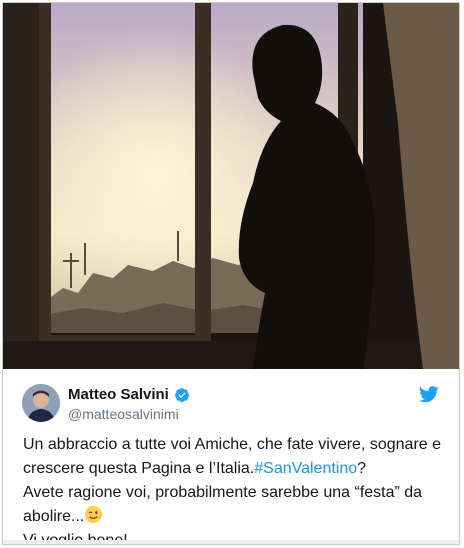  Describe the element at coordinates (429, 394) in the screenshot. I see `twitter-bird-icon` at that location.